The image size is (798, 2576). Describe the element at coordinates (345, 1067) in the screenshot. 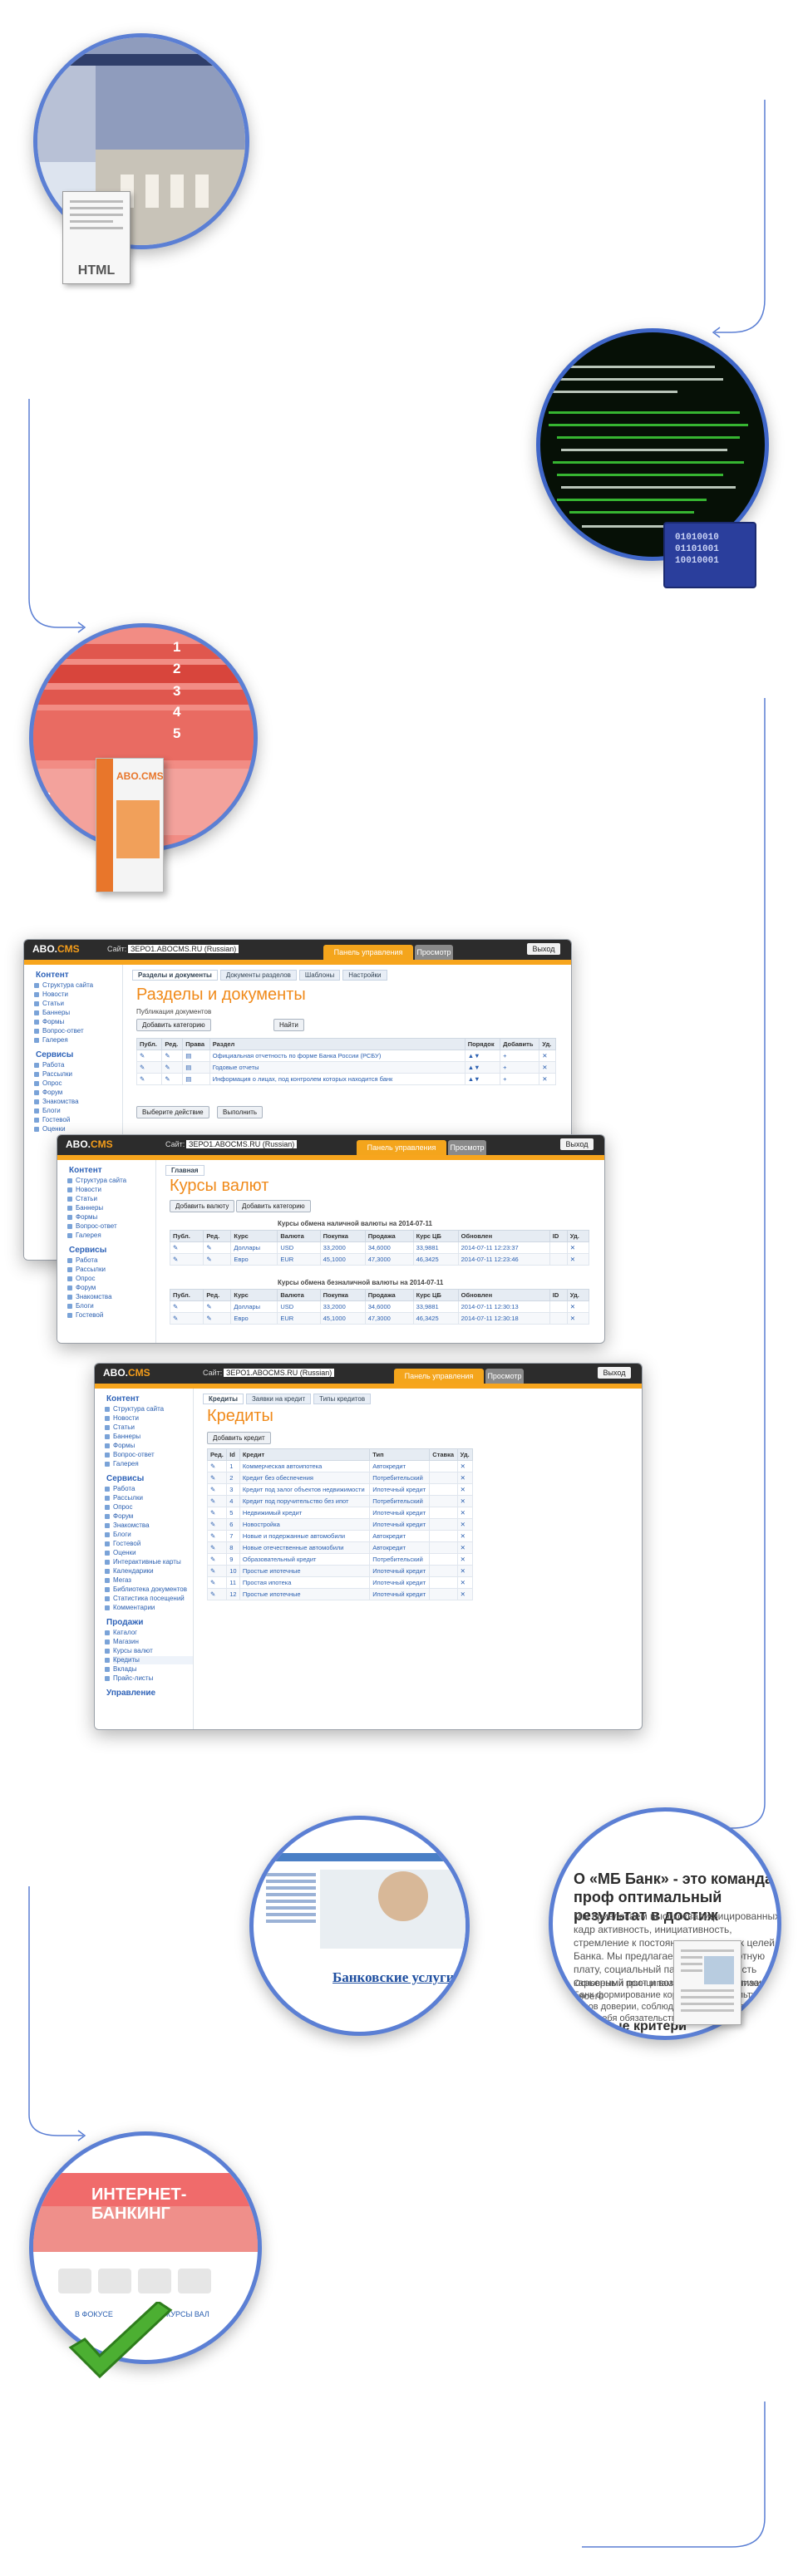

I see `table-row: ✎ ✎ ▤ Годовые отчеты ▲▼ + ✕` at that location.